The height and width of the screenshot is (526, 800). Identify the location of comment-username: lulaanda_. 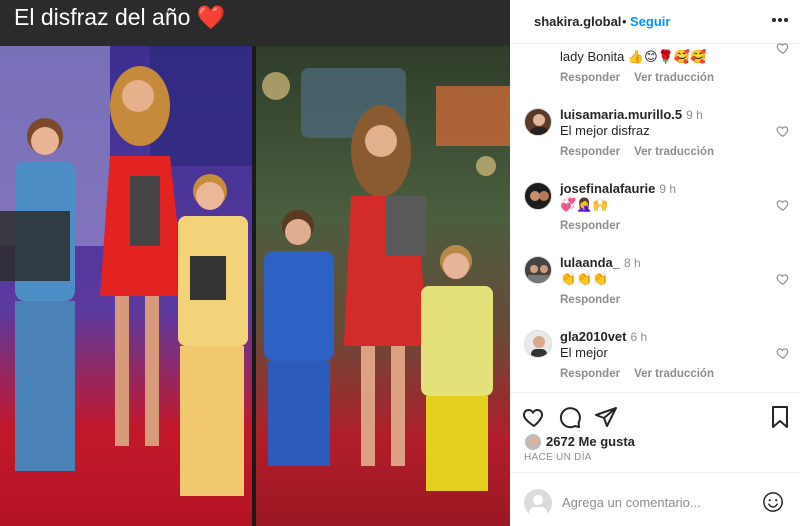
(590, 262).